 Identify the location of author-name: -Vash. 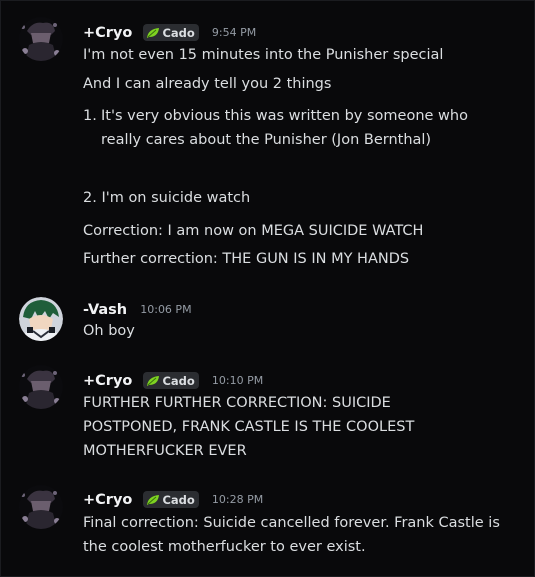
(105, 310).